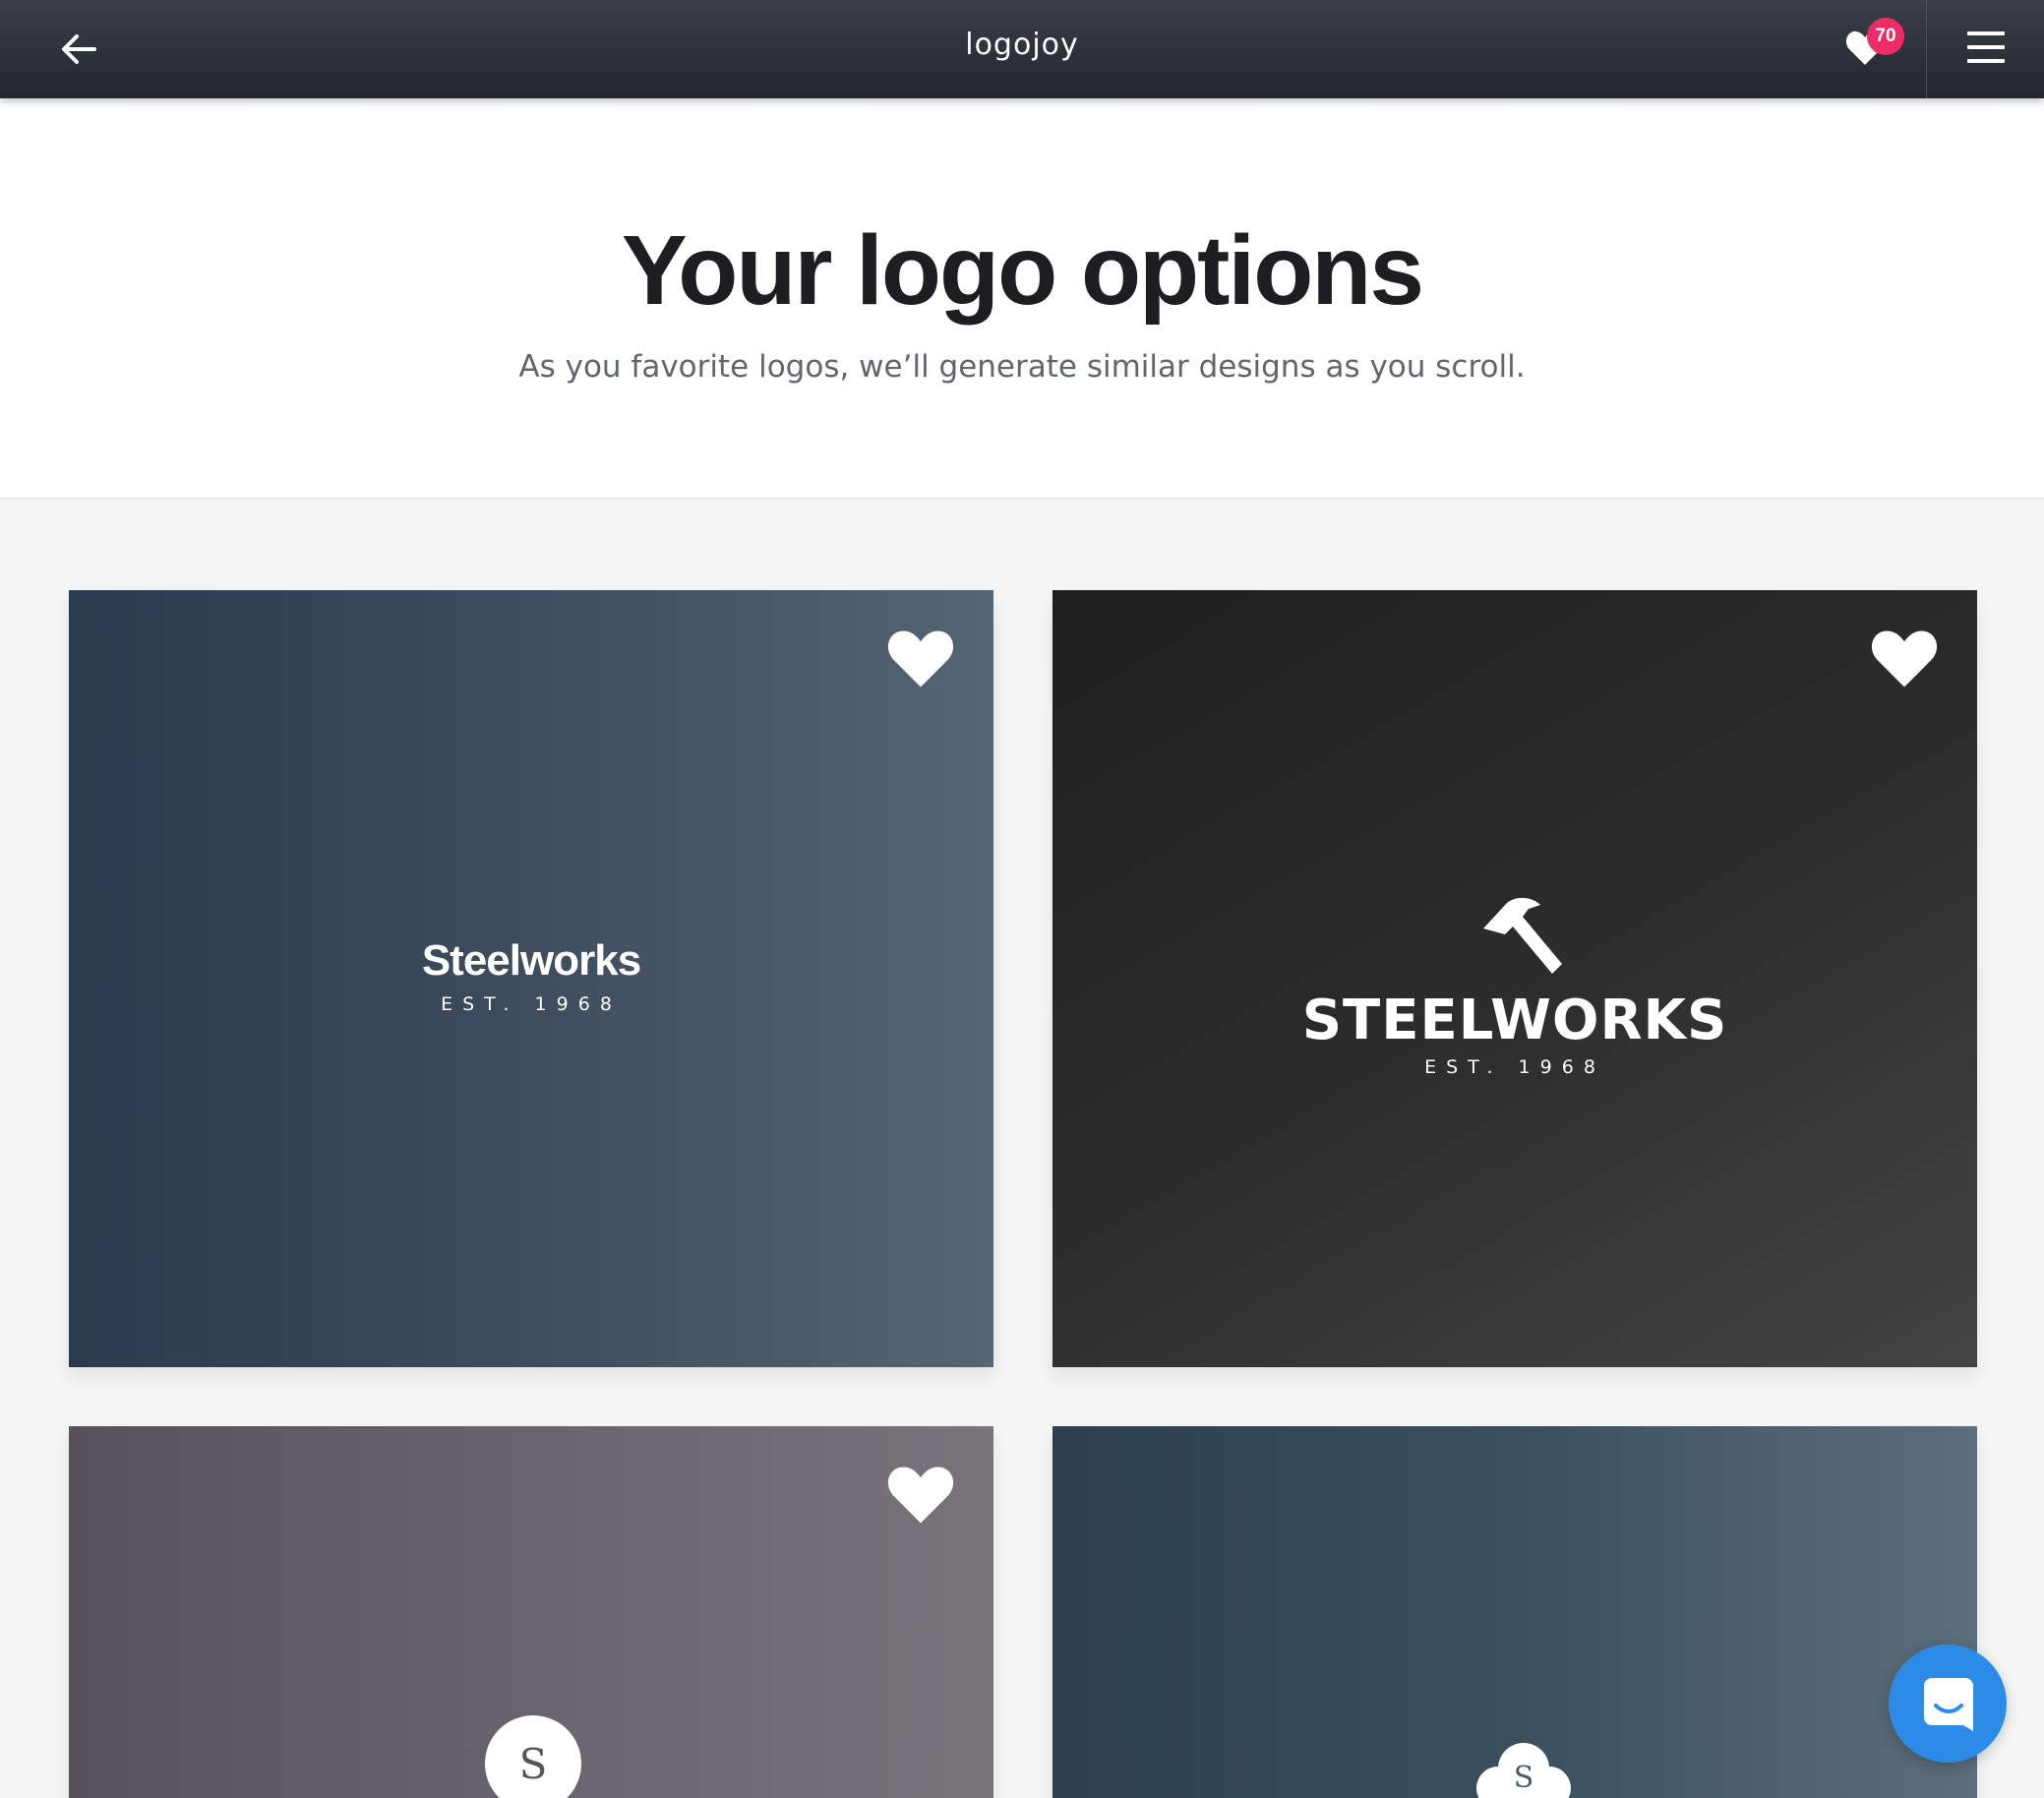 The height and width of the screenshot is (1798, 2044). I want to click on top-navigation-bar: logojoy 70, so click(1022, 49).